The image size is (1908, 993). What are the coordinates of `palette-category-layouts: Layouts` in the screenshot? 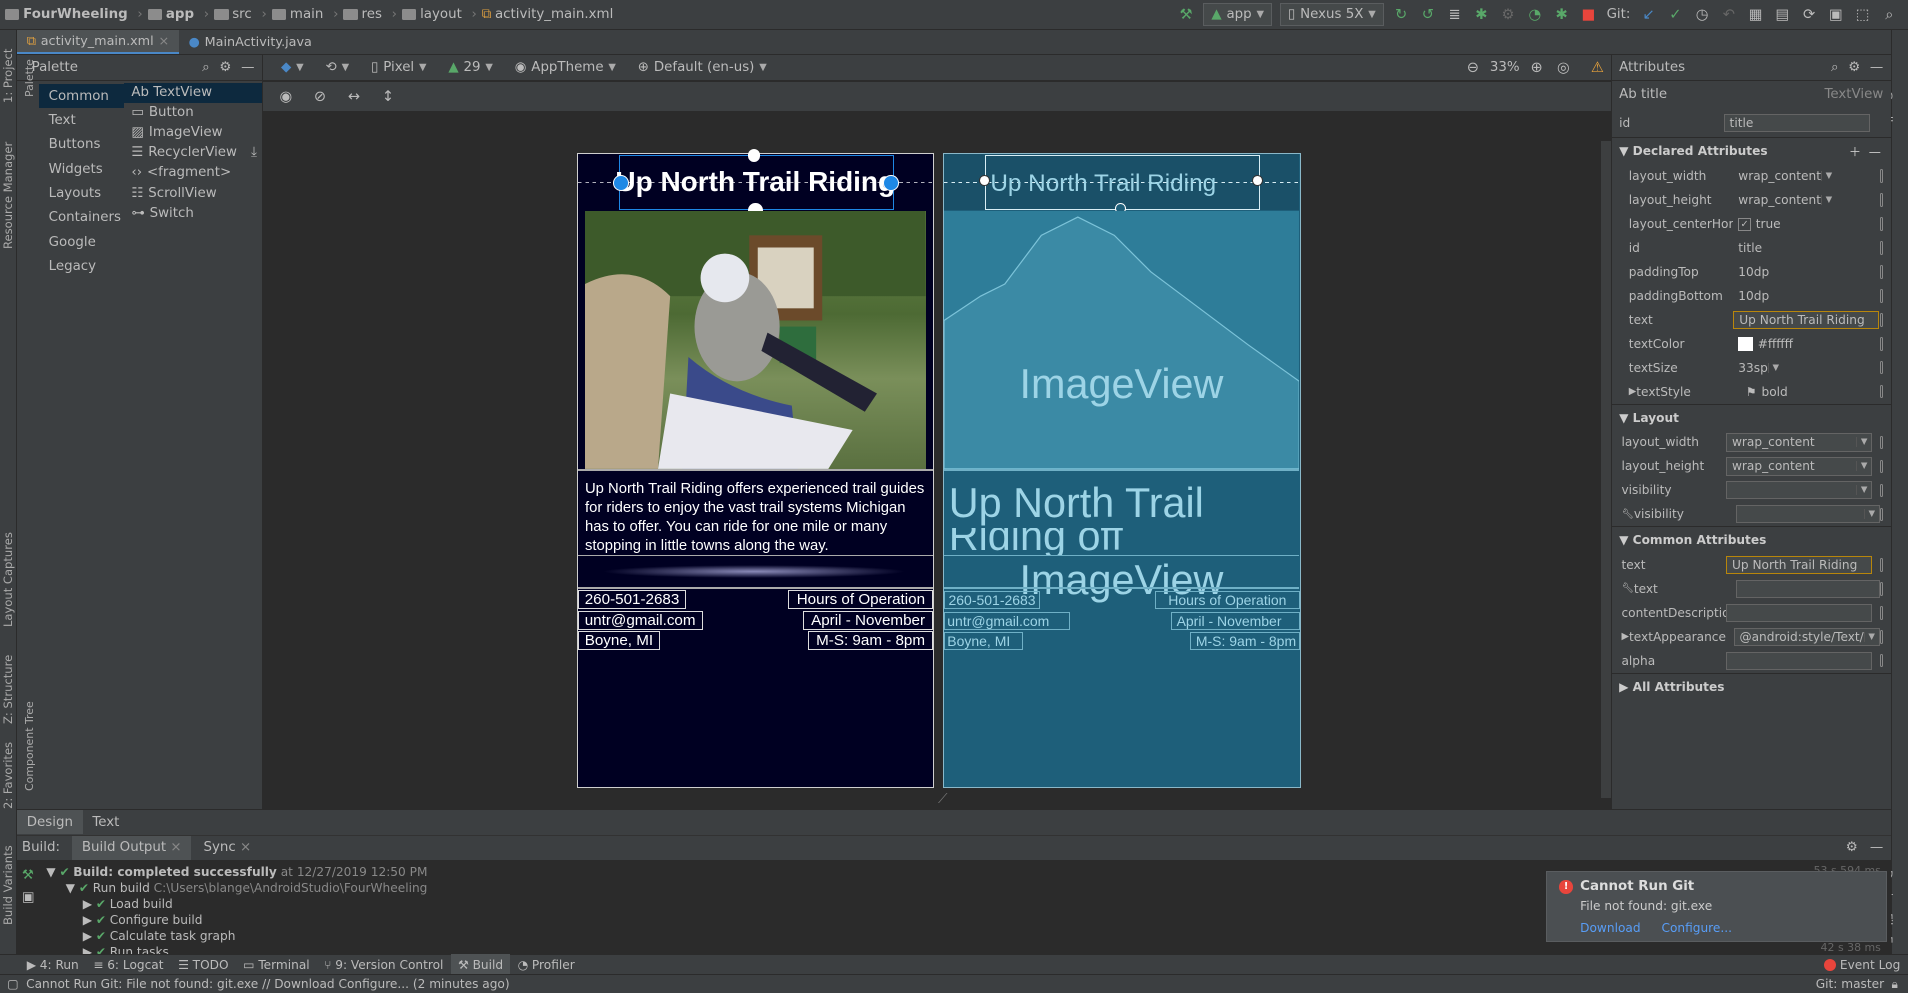 It's located at (81, 193).